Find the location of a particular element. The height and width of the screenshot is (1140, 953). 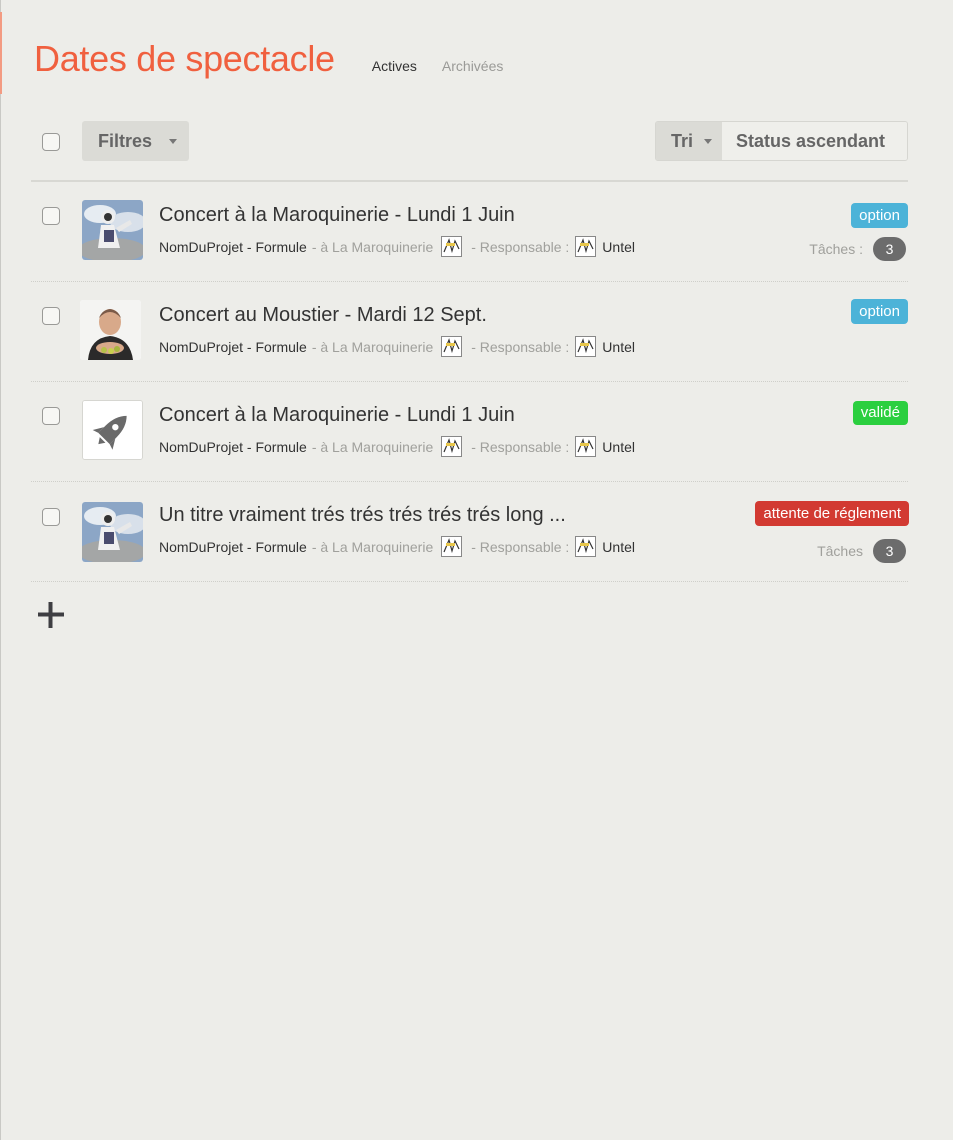

status-badge: attente de réglement is located at coordinates (832, 513).